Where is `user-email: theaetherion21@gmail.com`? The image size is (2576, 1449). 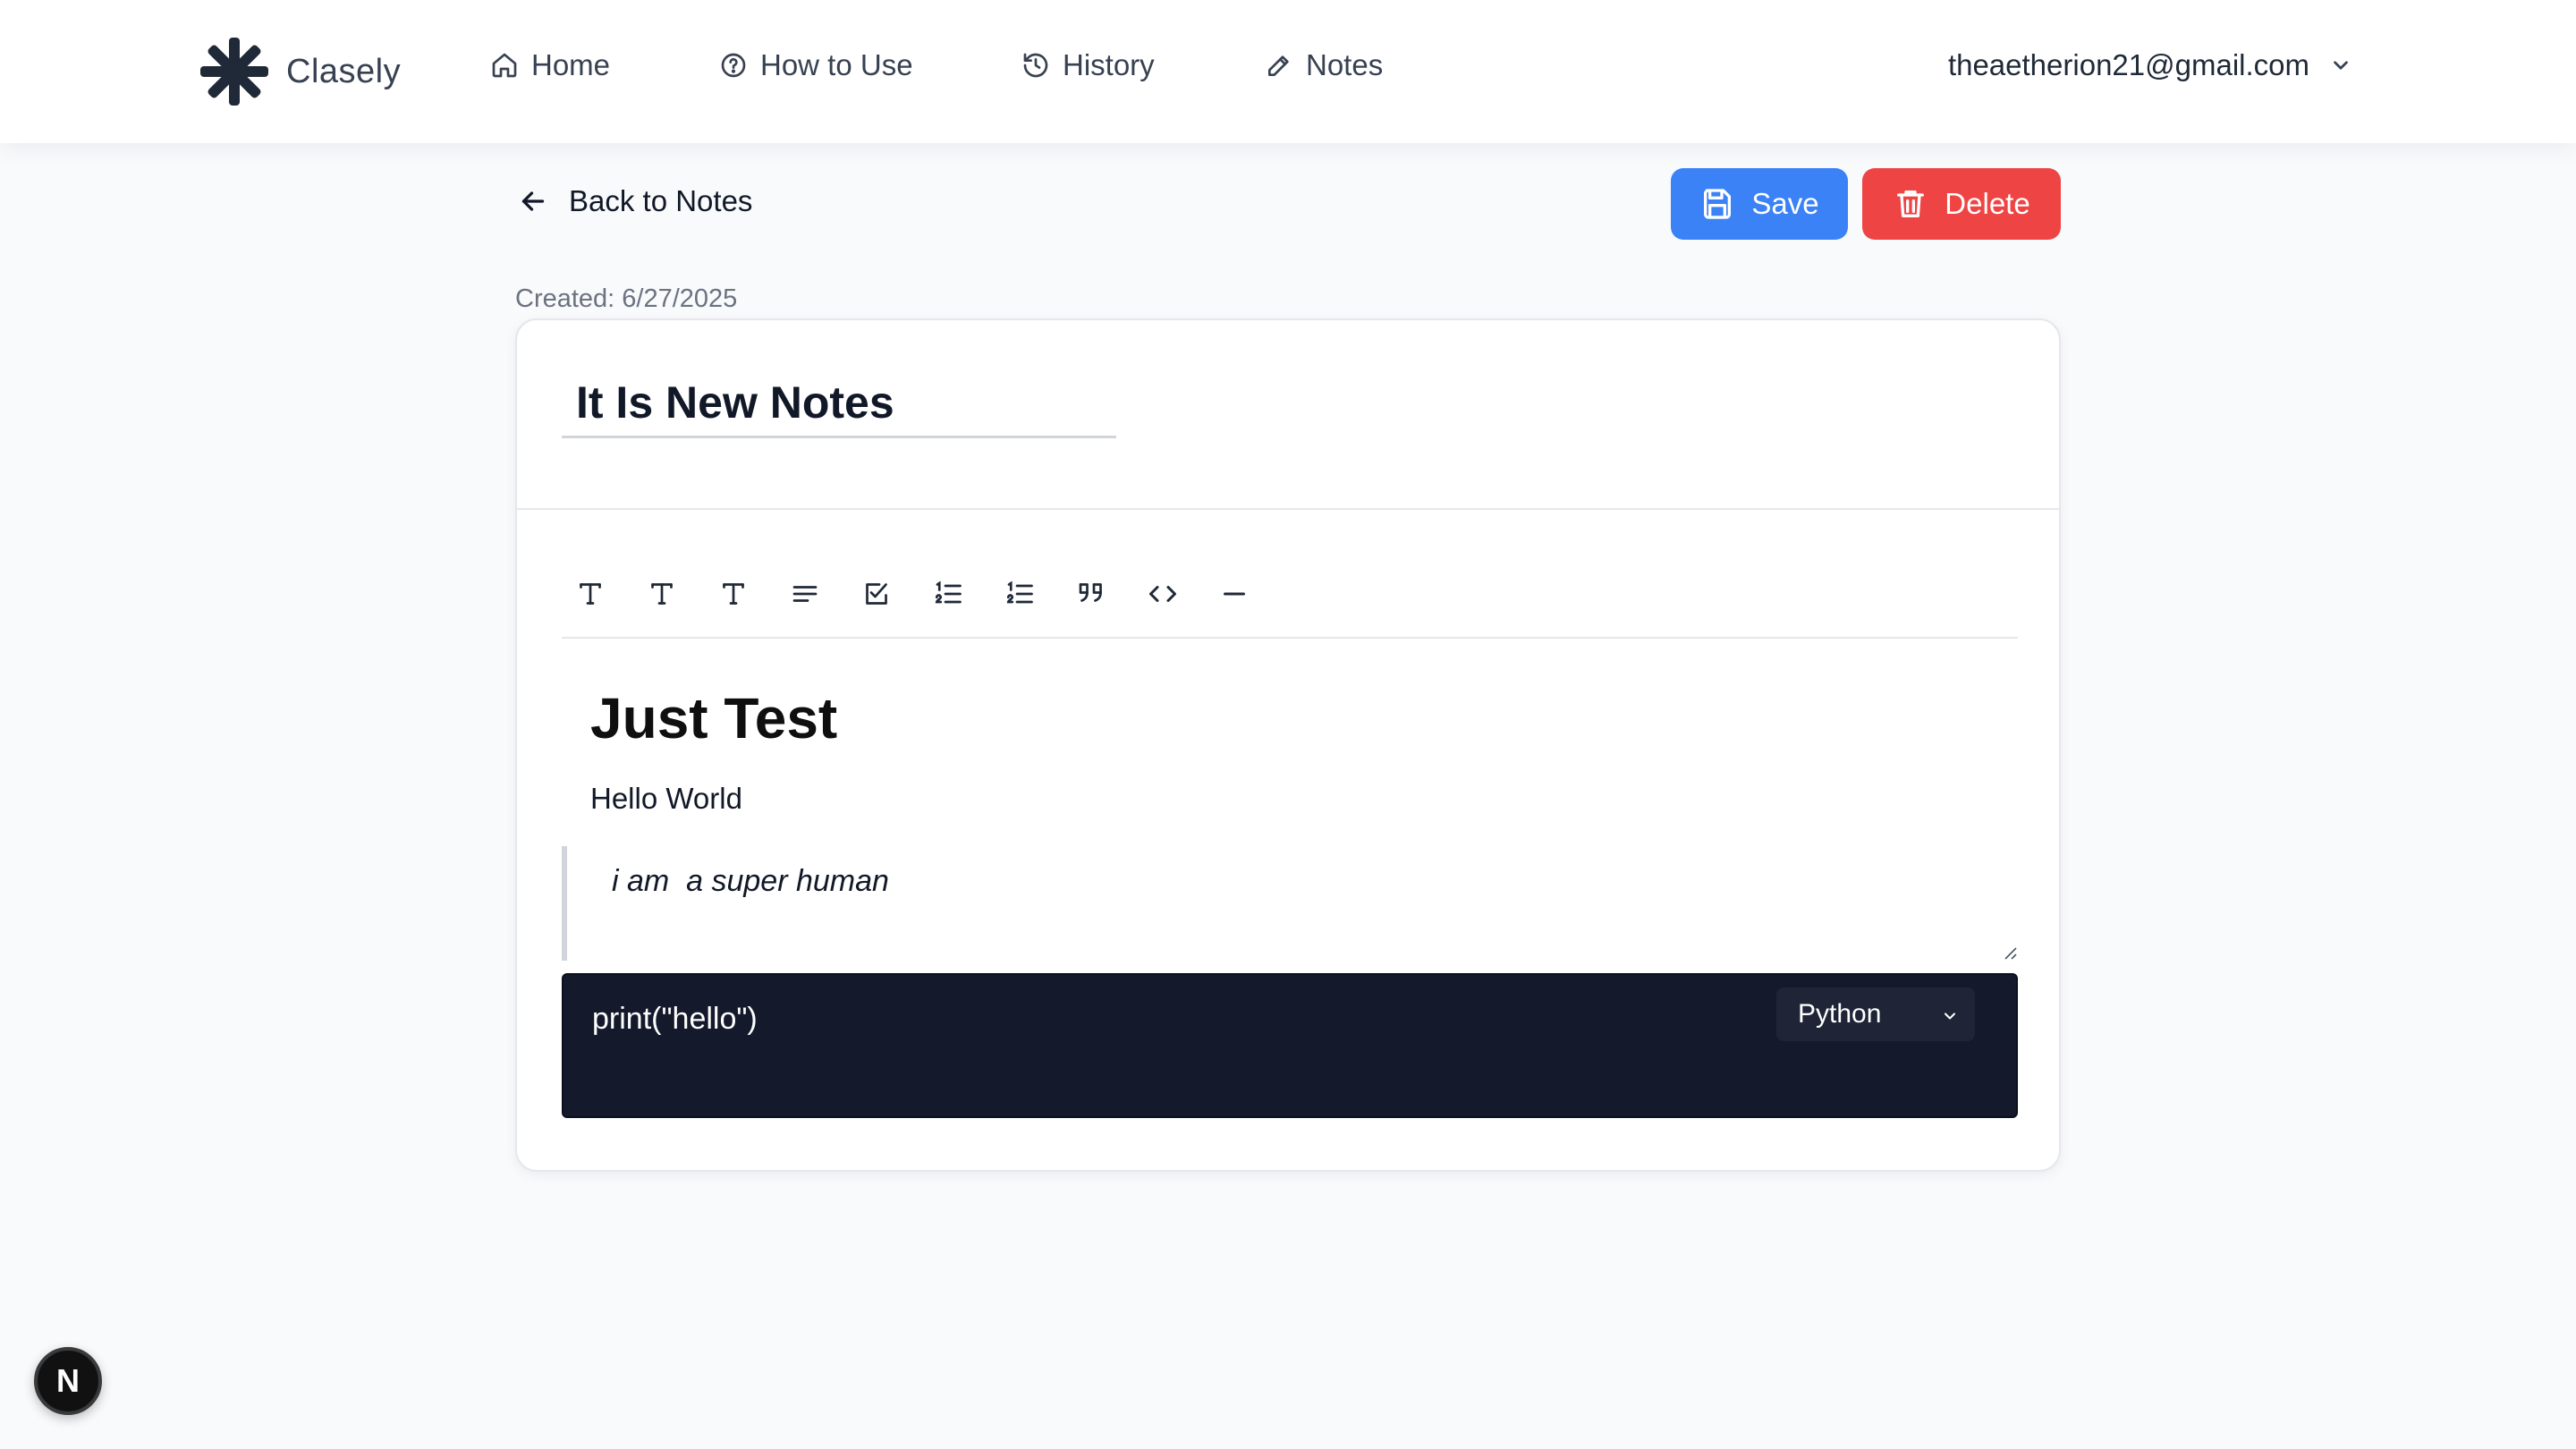
user-email: theaetherion21@gmail.com is located at coordinates (2128, 64).